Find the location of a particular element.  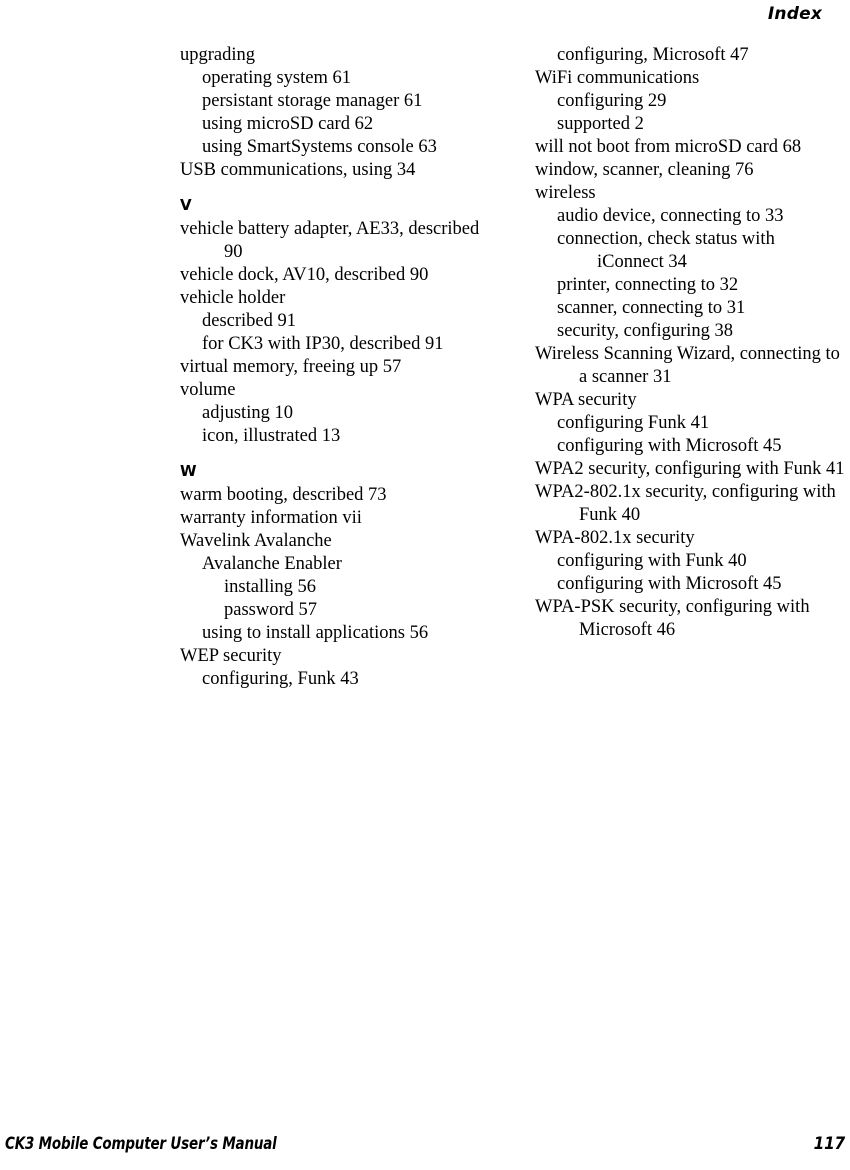

index-entry: configuring, Microsoft 47 is located at coordinates (653, 55).